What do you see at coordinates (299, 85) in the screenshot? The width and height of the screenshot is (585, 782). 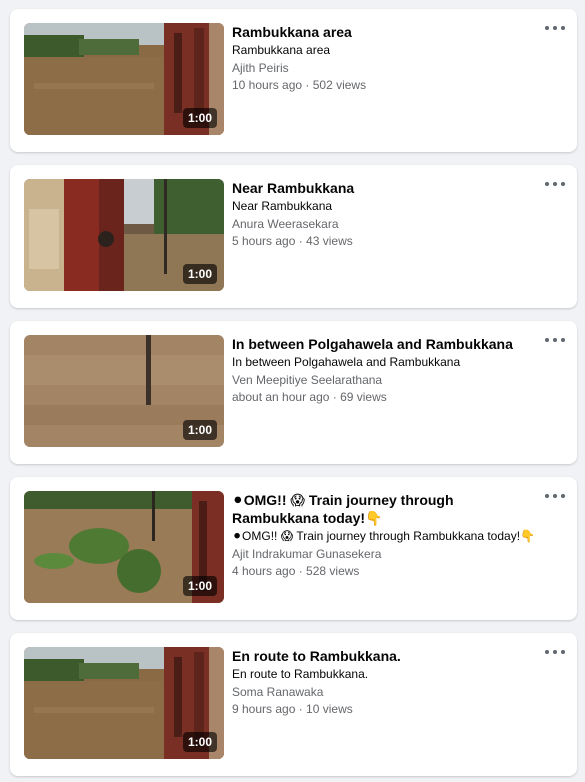 I see `video-meta: 10 hours ago · 502 views` at bounding box center [299, 85].